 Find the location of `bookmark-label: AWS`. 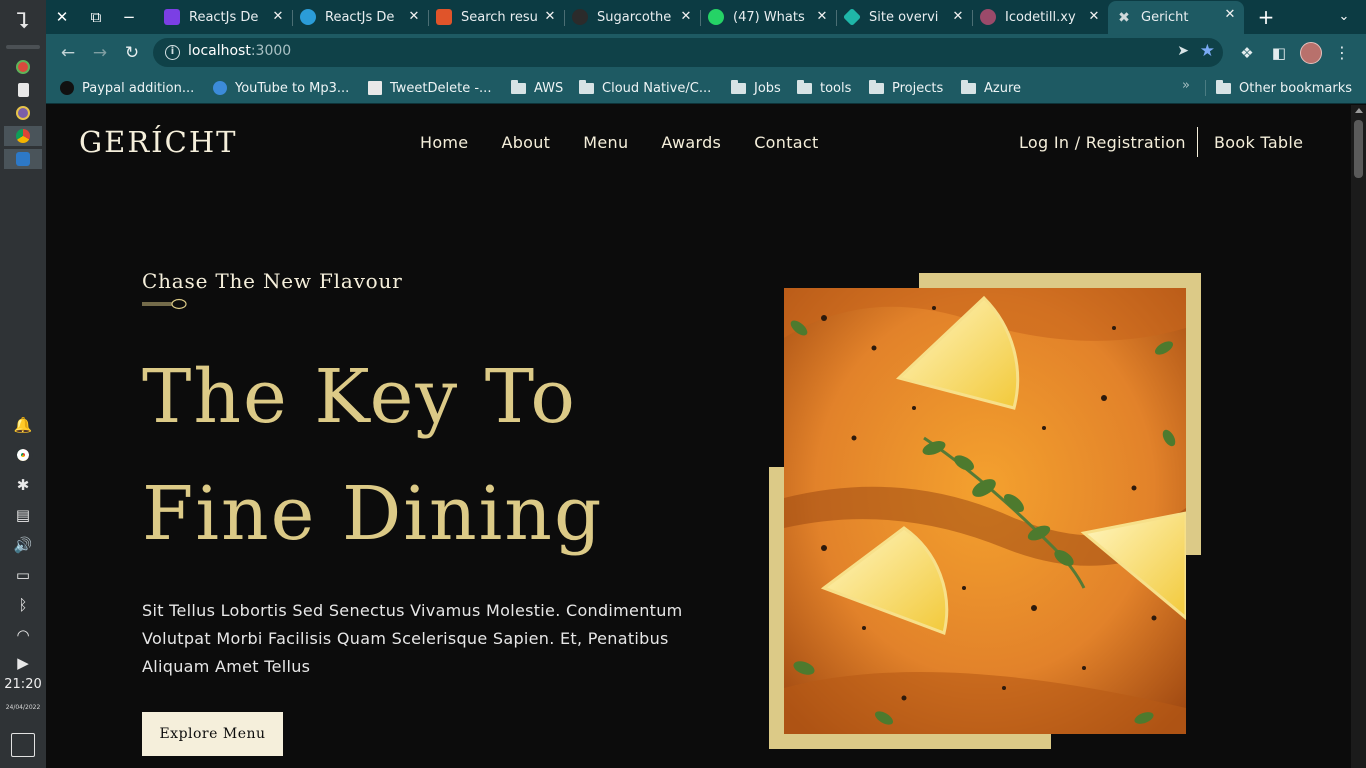

bookmark-label: AWS is located at coordinates (549, 88).